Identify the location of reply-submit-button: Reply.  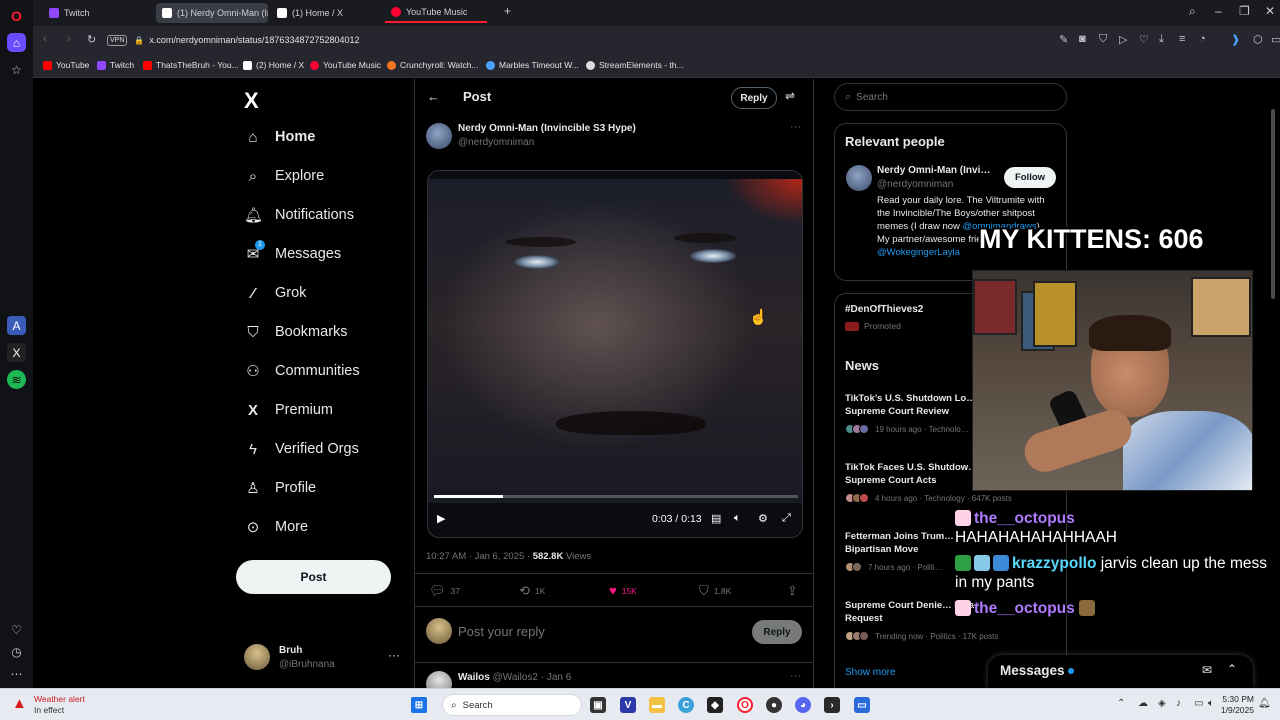
(777, 632).